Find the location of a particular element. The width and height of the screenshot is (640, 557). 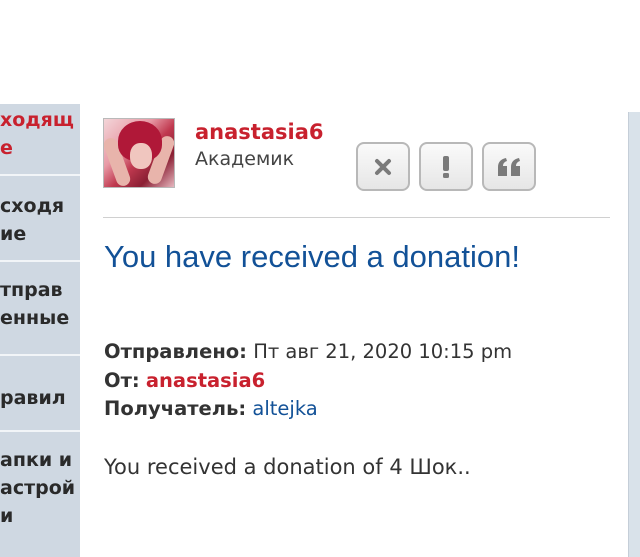

close-icon is located at coordinates (383, 167).